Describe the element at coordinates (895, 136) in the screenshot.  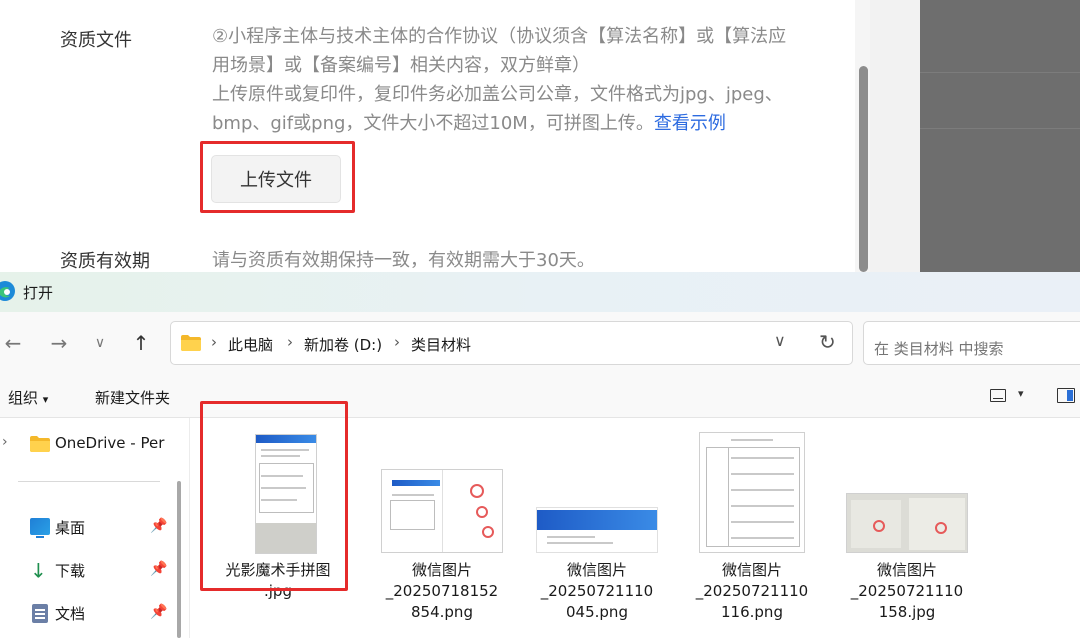
I see `page-gutter` at that location.